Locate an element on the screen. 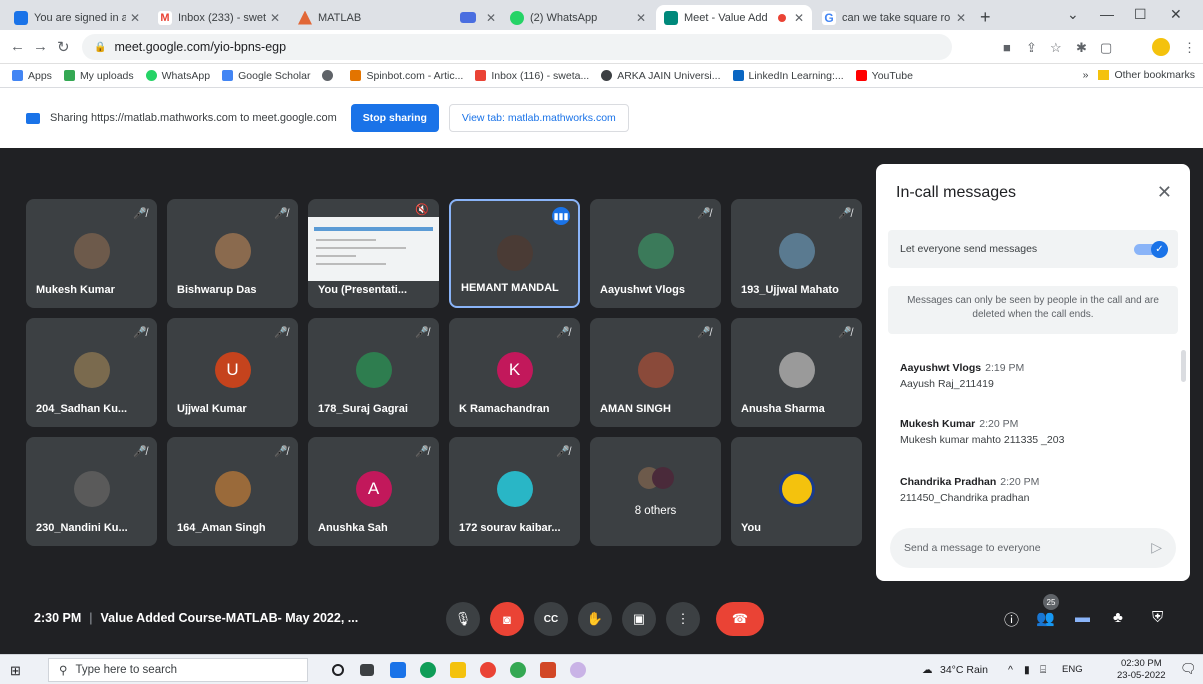 This screenshot has height=684, width=1203. tray-chevron-icon: ^ is located at coordinates (1010, 670).